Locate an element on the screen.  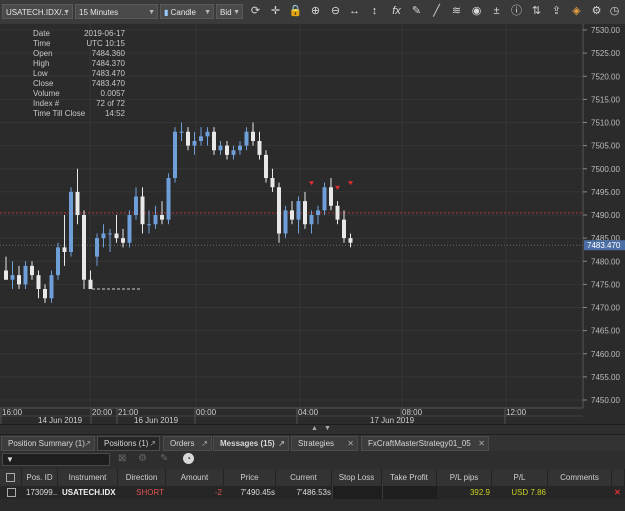
tab-positions: Positions (1) ↗ is located at coordinates (128, 443).